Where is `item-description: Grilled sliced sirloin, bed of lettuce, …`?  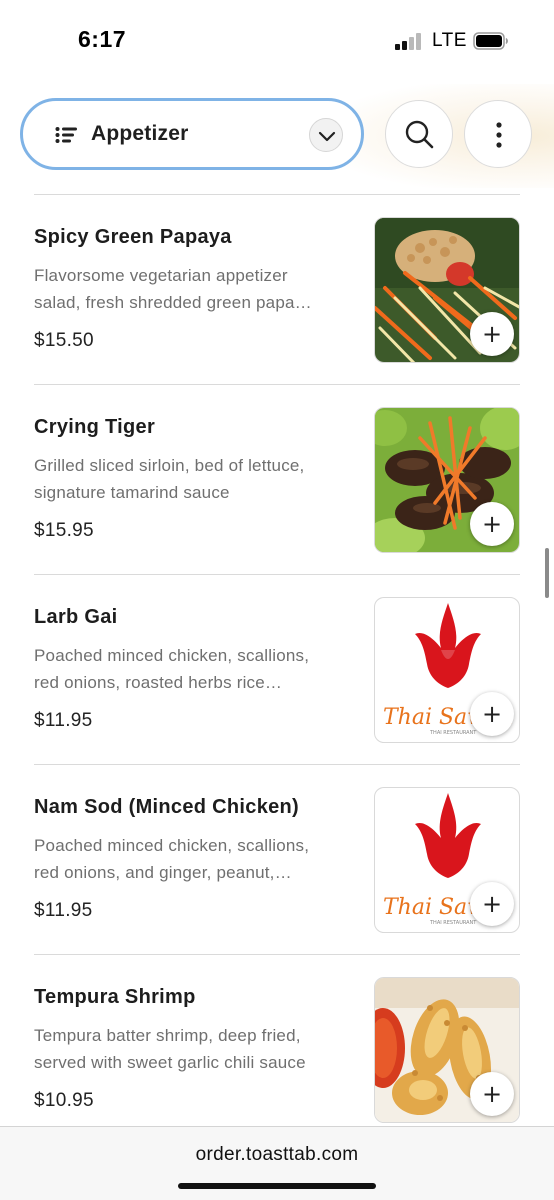 item-description: Grilled sliced sirloin, bed of lettuce, … is located at coordinates (189, 479).